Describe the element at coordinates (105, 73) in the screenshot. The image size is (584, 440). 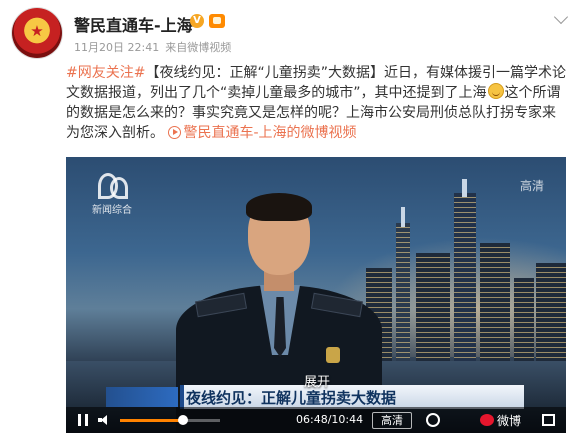
I see `topic-tag-link: #网友关注#` at that location.